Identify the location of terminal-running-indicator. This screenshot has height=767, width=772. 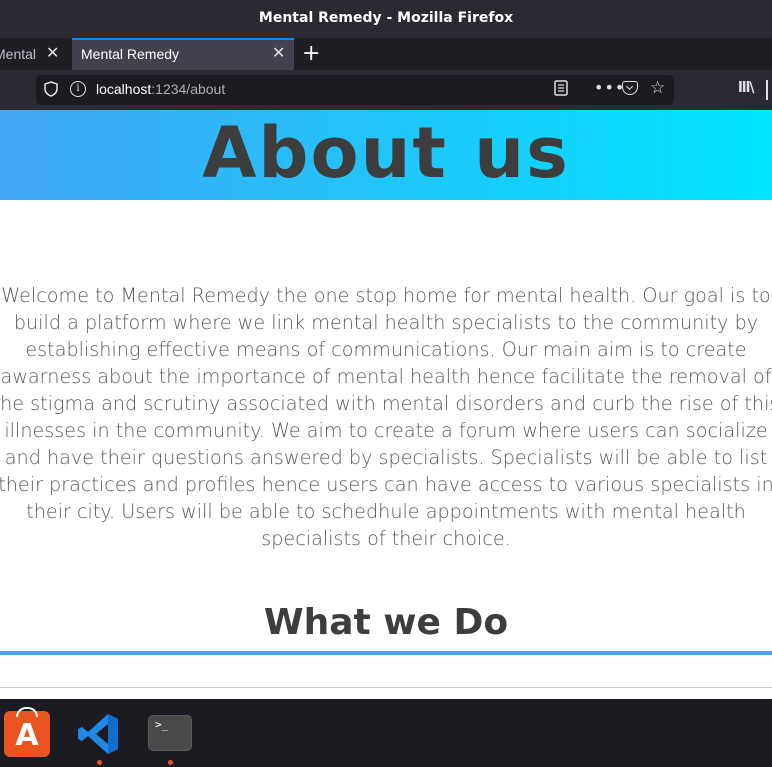
(170, 762).